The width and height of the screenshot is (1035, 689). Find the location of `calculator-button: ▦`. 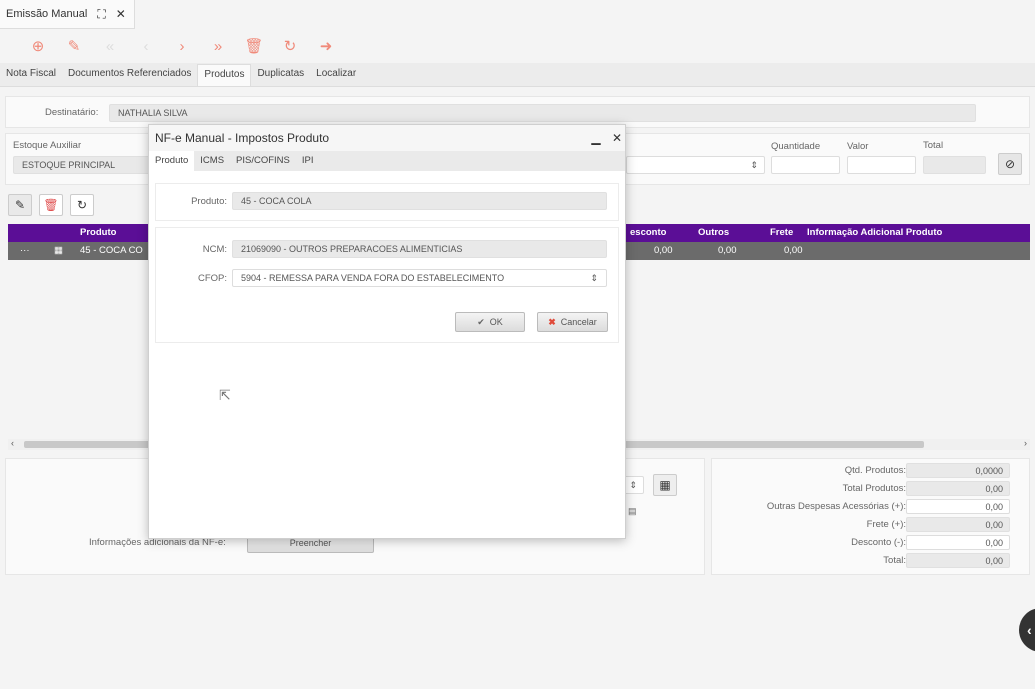

calculator-button: ▦ is located at coordinates (665, 485).